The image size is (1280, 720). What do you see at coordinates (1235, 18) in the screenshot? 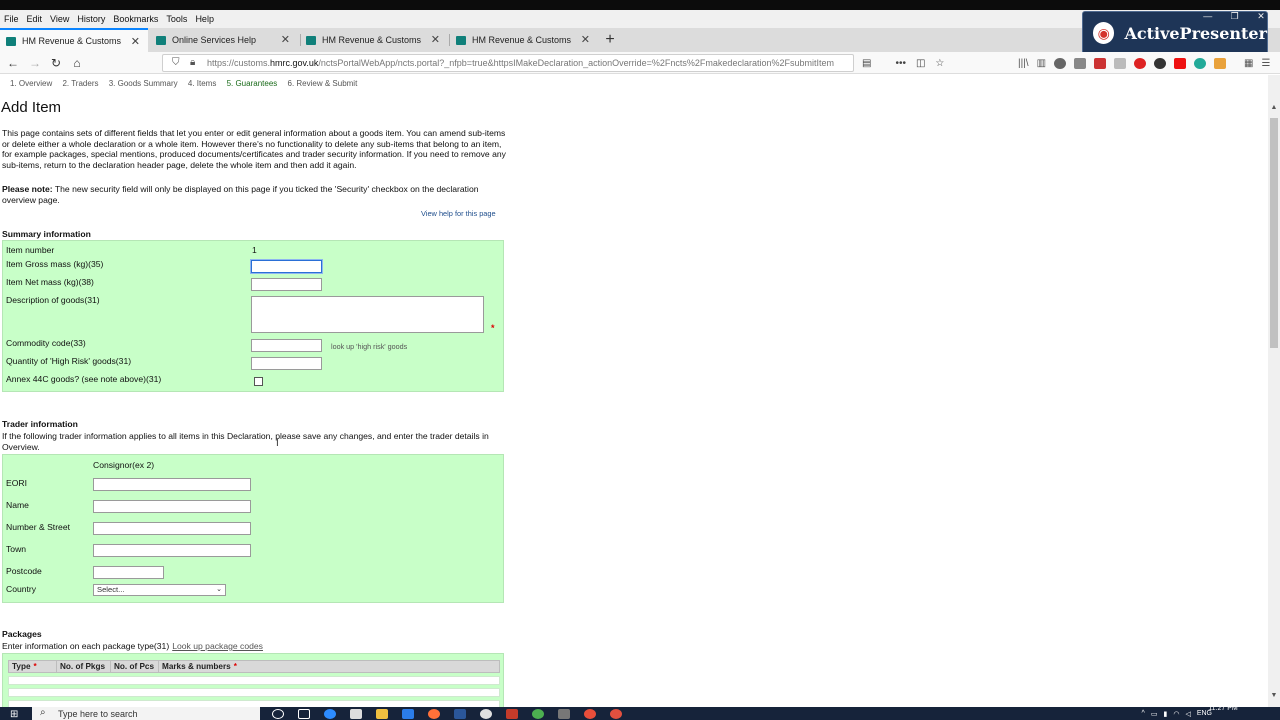
I see `restore-icon: ❐` at bounding box center [1235, 18].